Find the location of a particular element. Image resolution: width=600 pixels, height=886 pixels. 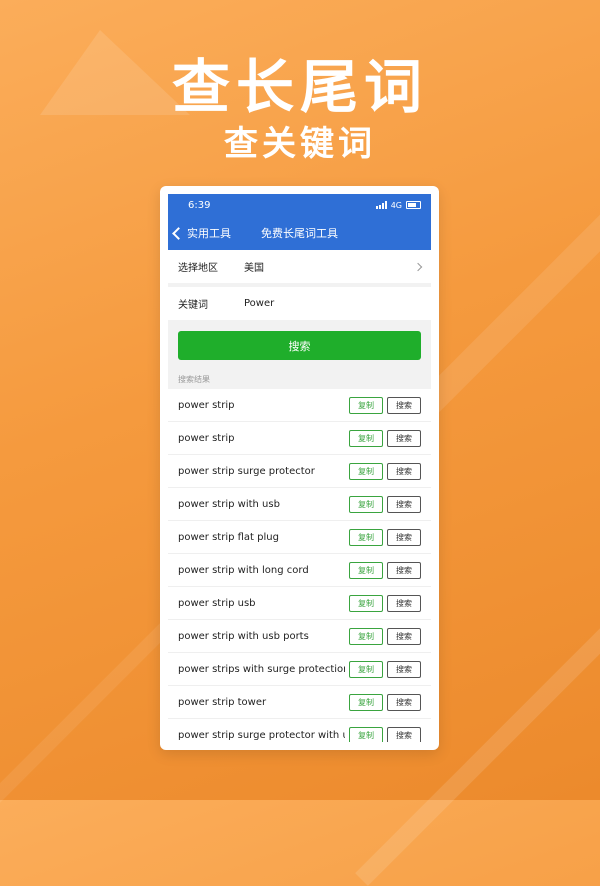

keyword-label: 关键词 is located at coordinates (193, 305).